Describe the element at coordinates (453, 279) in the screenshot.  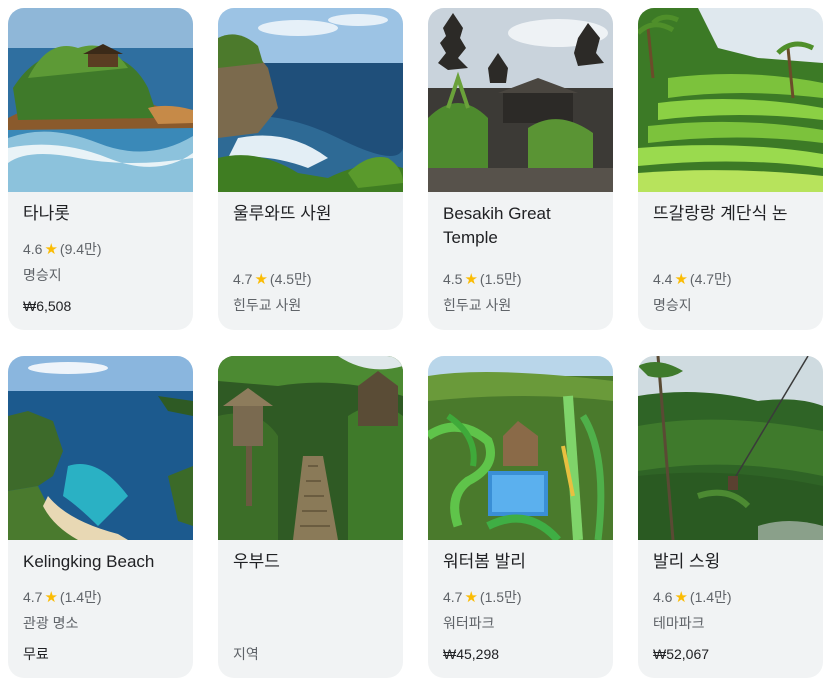
I see `rating-value: 4.5` at that location.